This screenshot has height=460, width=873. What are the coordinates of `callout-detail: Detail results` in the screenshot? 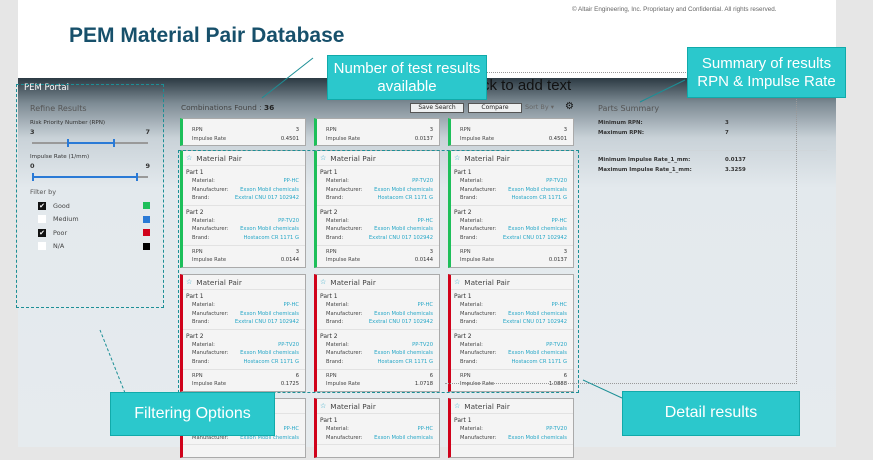 It's located at (711, 413).